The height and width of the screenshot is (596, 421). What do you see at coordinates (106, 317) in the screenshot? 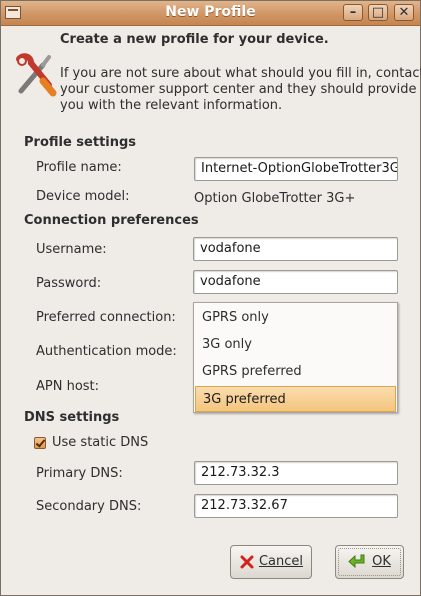
I see `preferred-connection-label: Preferred connection:` at bounding box center [106, 317].